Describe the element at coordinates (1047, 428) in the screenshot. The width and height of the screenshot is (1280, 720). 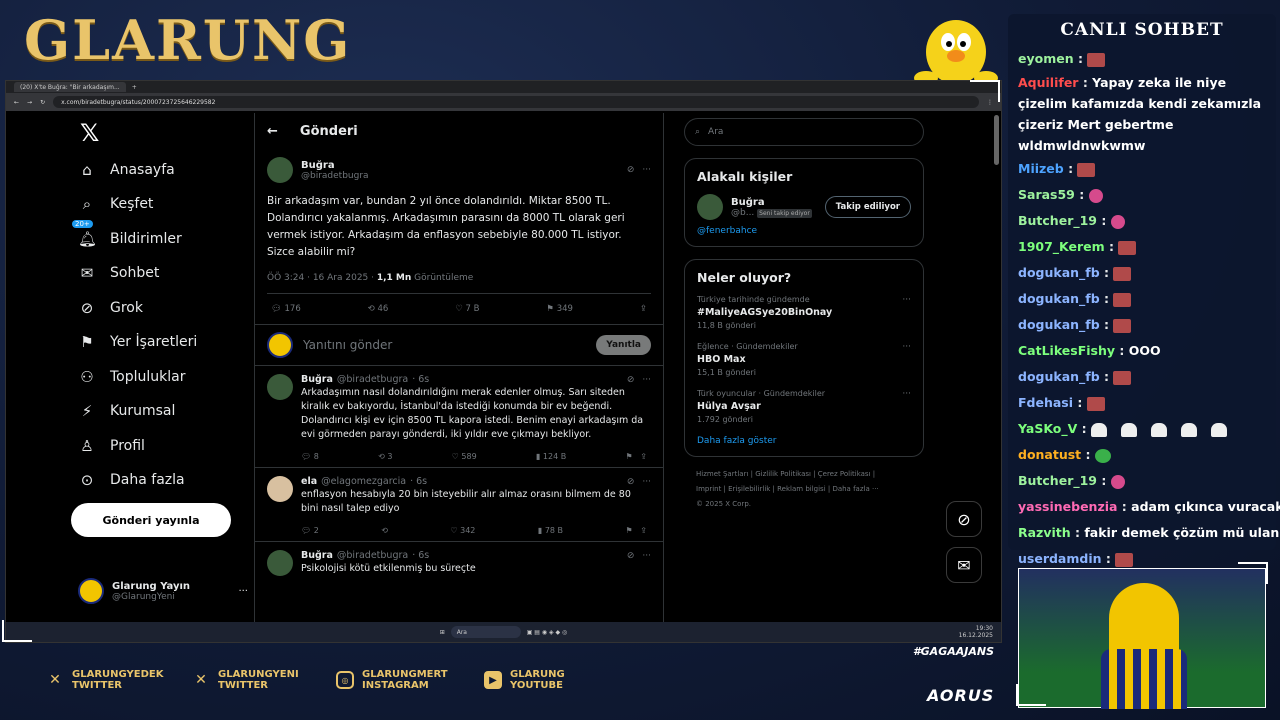
I see `chat-username: YaSKo_V` at that location.